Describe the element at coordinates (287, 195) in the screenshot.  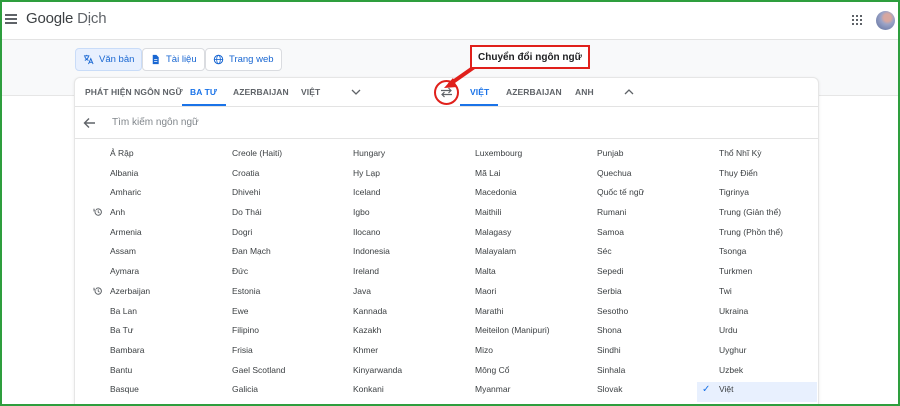
I see `language-option: Dhivehi` at that location.